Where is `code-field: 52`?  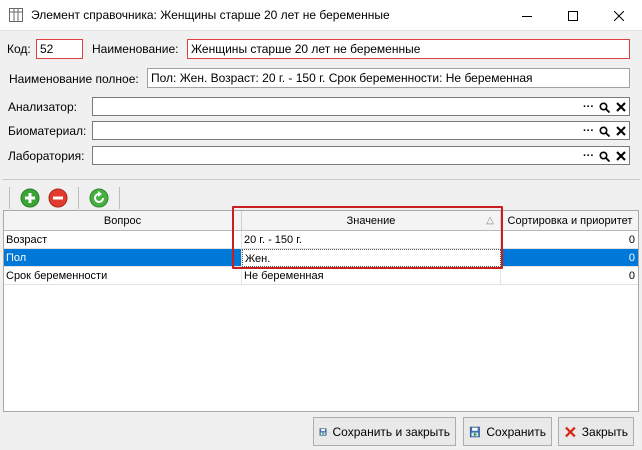
code-field: 52 is located at coordinates (59, 49).